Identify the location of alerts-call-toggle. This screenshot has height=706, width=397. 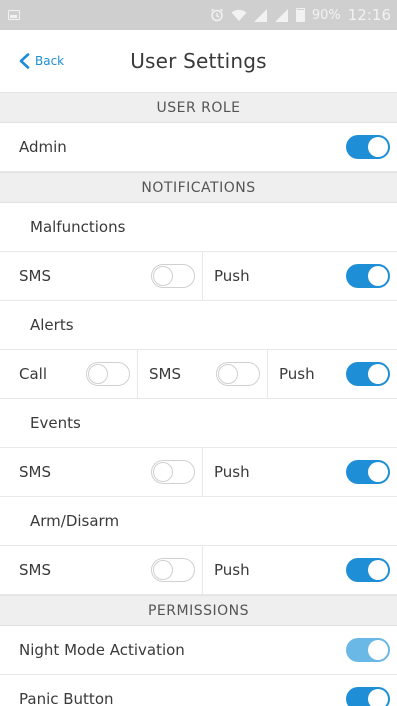
(108, 374).